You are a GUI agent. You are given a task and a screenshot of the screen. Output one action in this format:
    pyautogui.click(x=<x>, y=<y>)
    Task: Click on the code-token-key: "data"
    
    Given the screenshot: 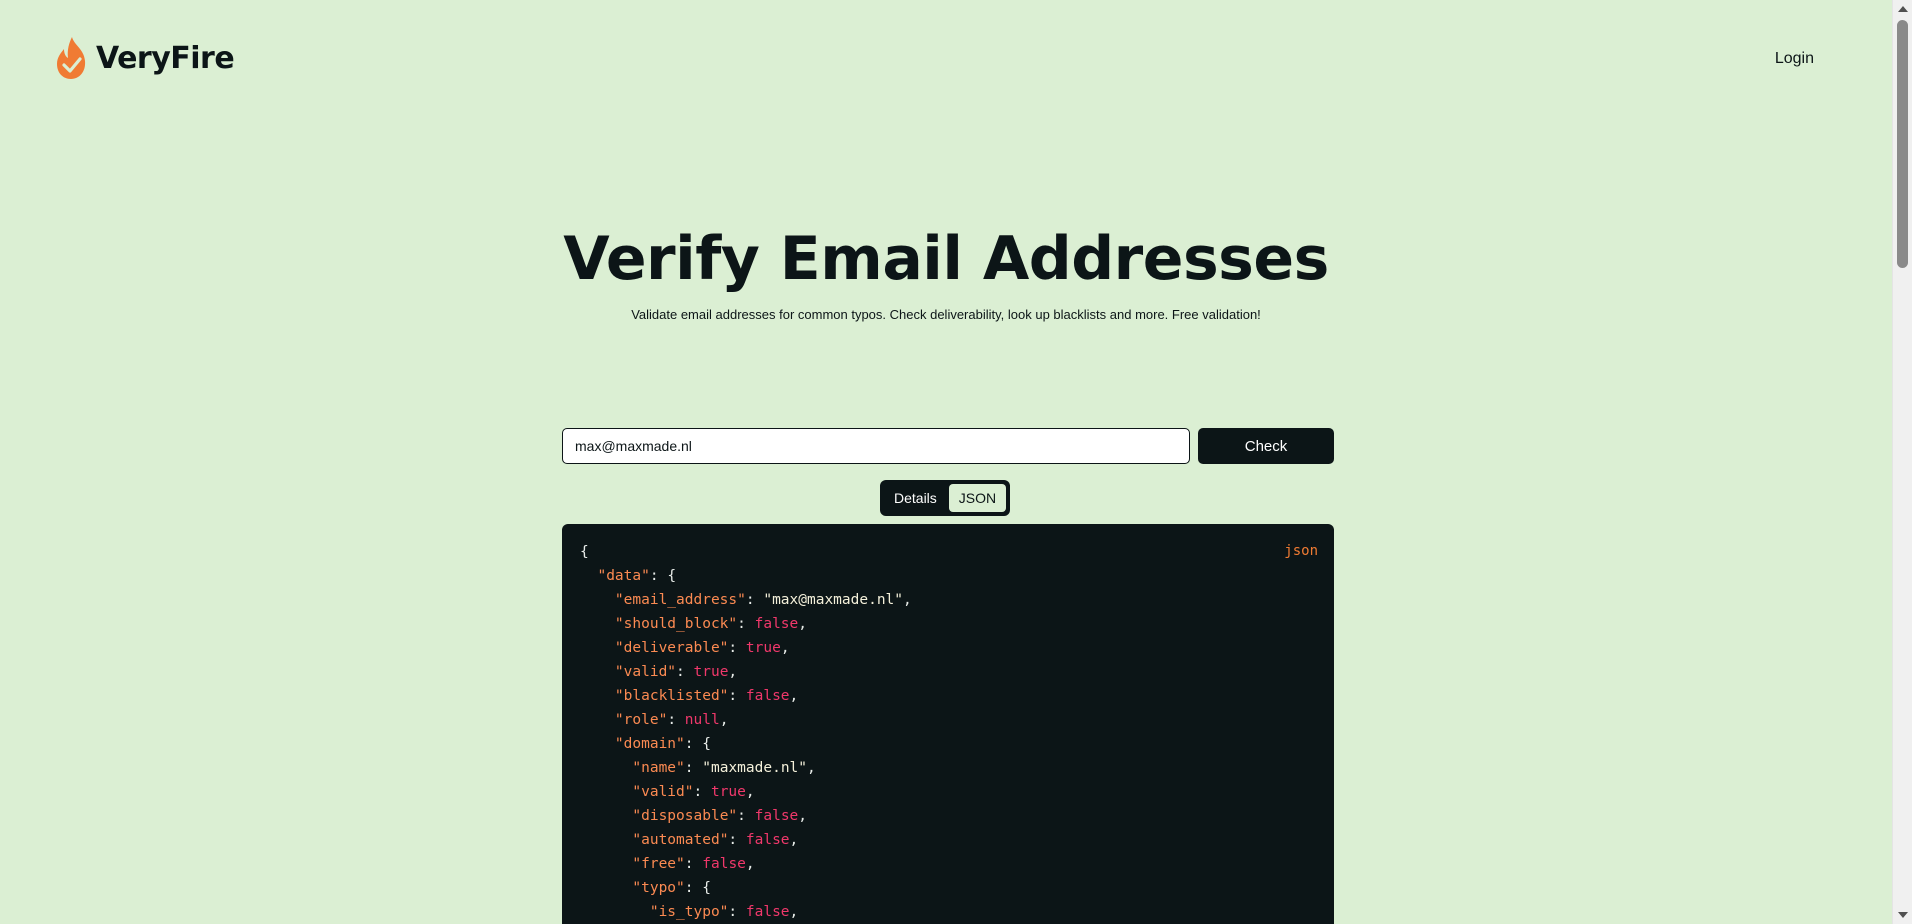 What is the action you would take?
    pyautogui.click(x=623, y=576)
    